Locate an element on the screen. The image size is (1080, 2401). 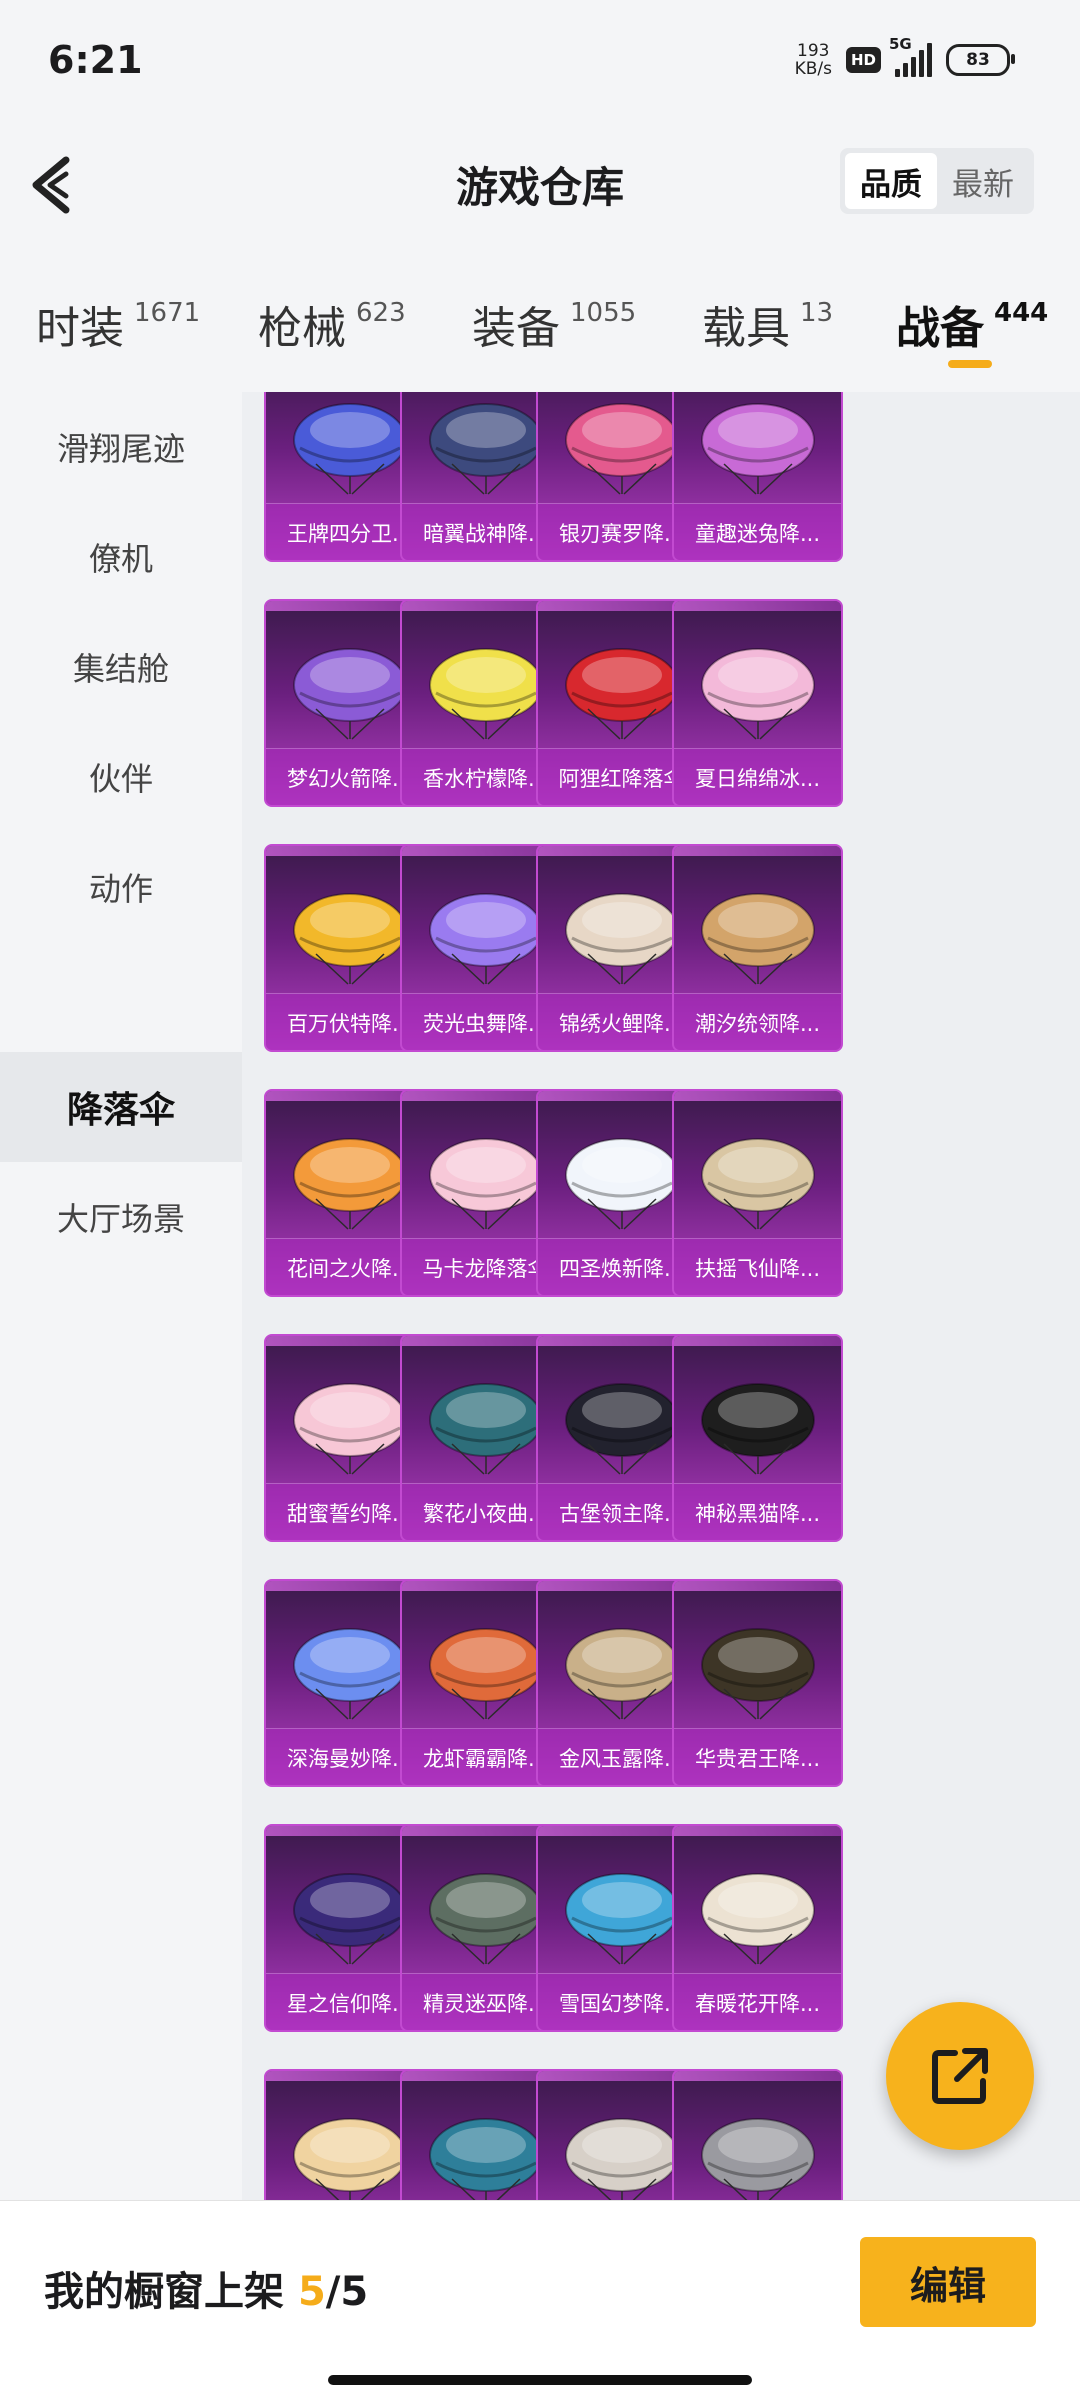
tab-count: 1671 is located at coordinates (167, 313).